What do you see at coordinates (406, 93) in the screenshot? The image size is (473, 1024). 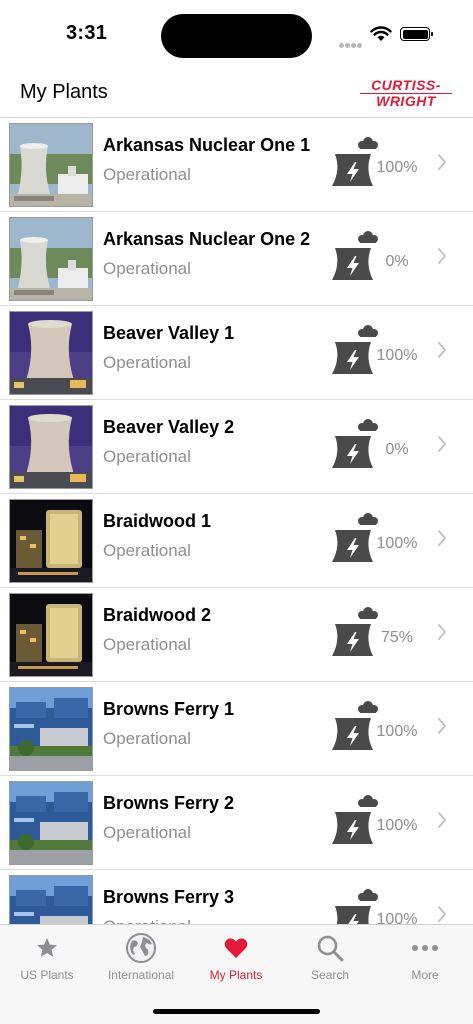 I see `curtiss-wright-logo: CURTISS- WRIGHT` at bounding box center [406, 93].